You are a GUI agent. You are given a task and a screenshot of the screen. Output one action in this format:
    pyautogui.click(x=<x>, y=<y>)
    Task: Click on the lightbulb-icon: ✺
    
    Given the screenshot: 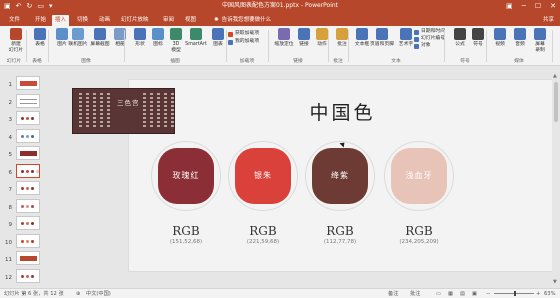 What is the action you would take?
    pyautogui.click(x=216, y=20)
    